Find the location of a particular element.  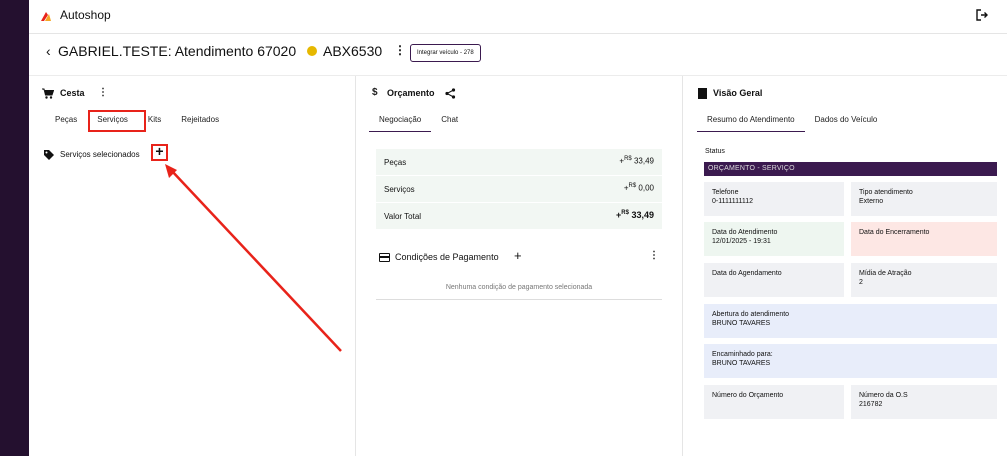

visao-geral-title: Visão Geral is located at coordinates (738, 93).